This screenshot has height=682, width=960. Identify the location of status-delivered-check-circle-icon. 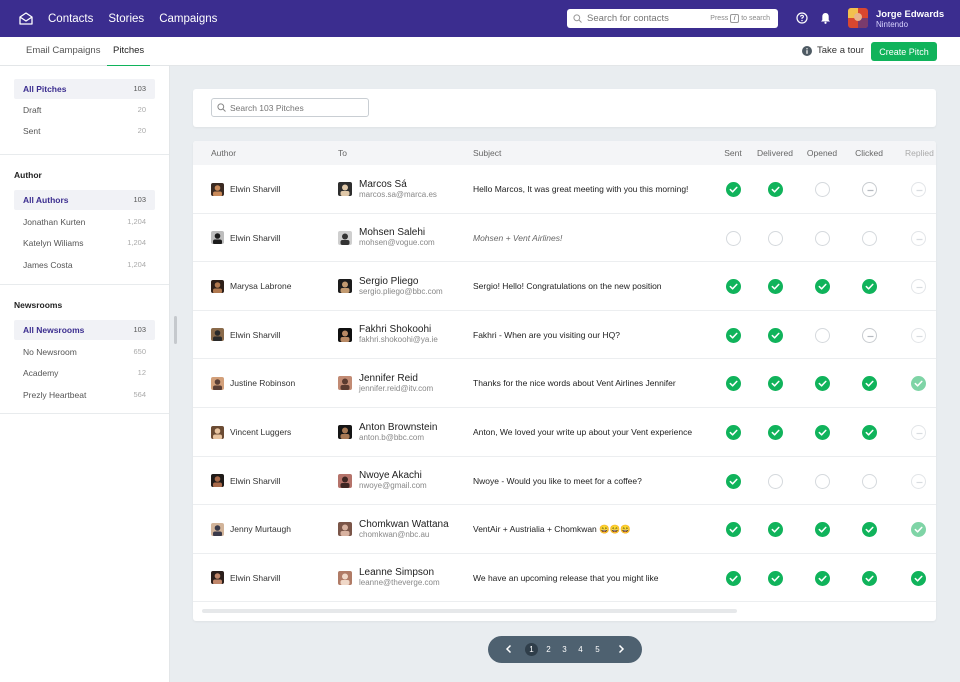
(775, 432).